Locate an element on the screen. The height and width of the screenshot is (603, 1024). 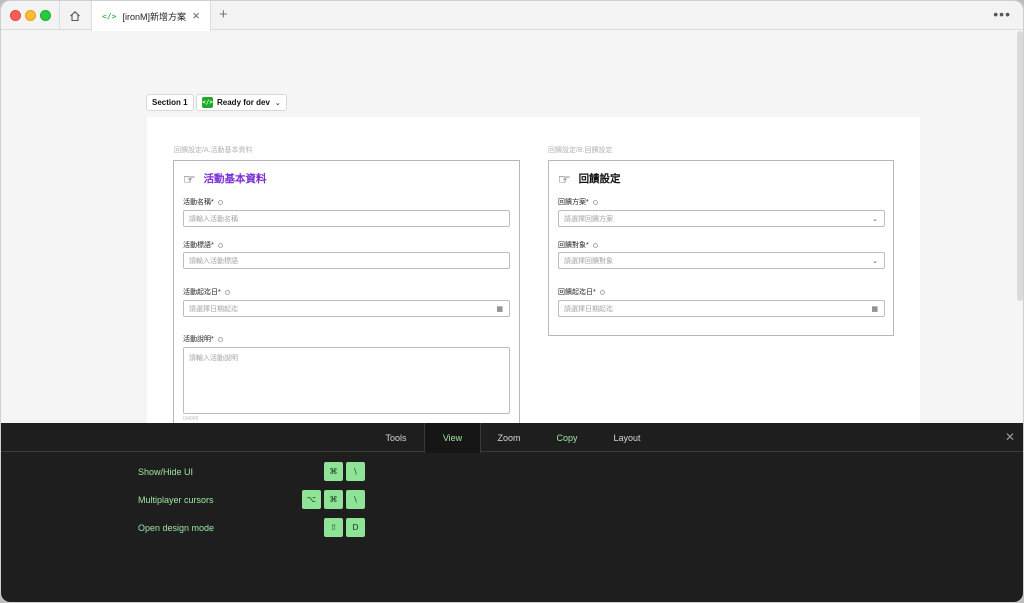
right-breadcrumb: 回饋設定/B.回饋設定 is located at coordinates (580, 150).